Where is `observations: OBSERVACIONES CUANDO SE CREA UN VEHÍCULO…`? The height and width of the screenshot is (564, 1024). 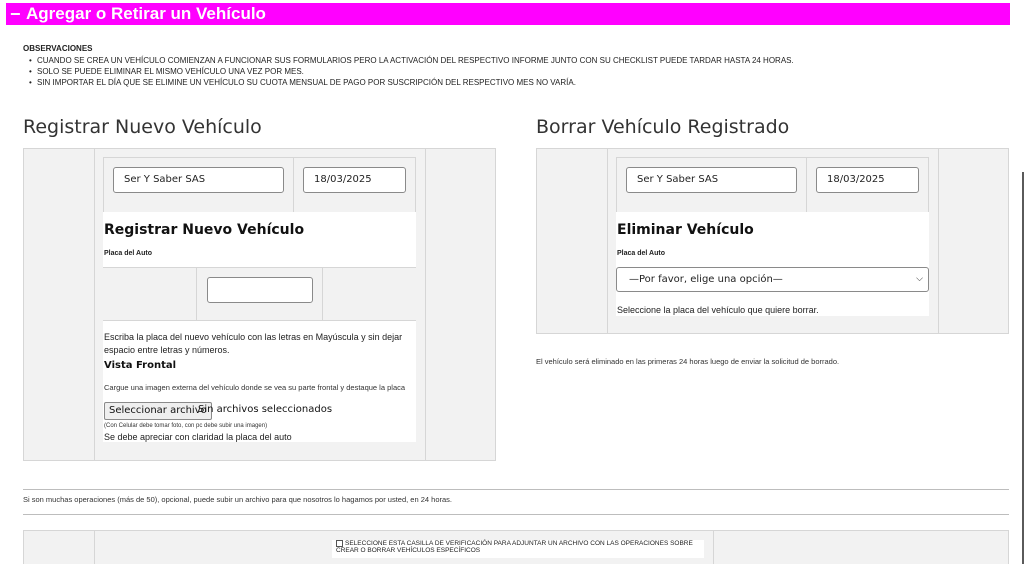 observations: OBSERVACIONES CUANDO SE CREA UN VEHÍCULO… is located at coordinates (408, 66).